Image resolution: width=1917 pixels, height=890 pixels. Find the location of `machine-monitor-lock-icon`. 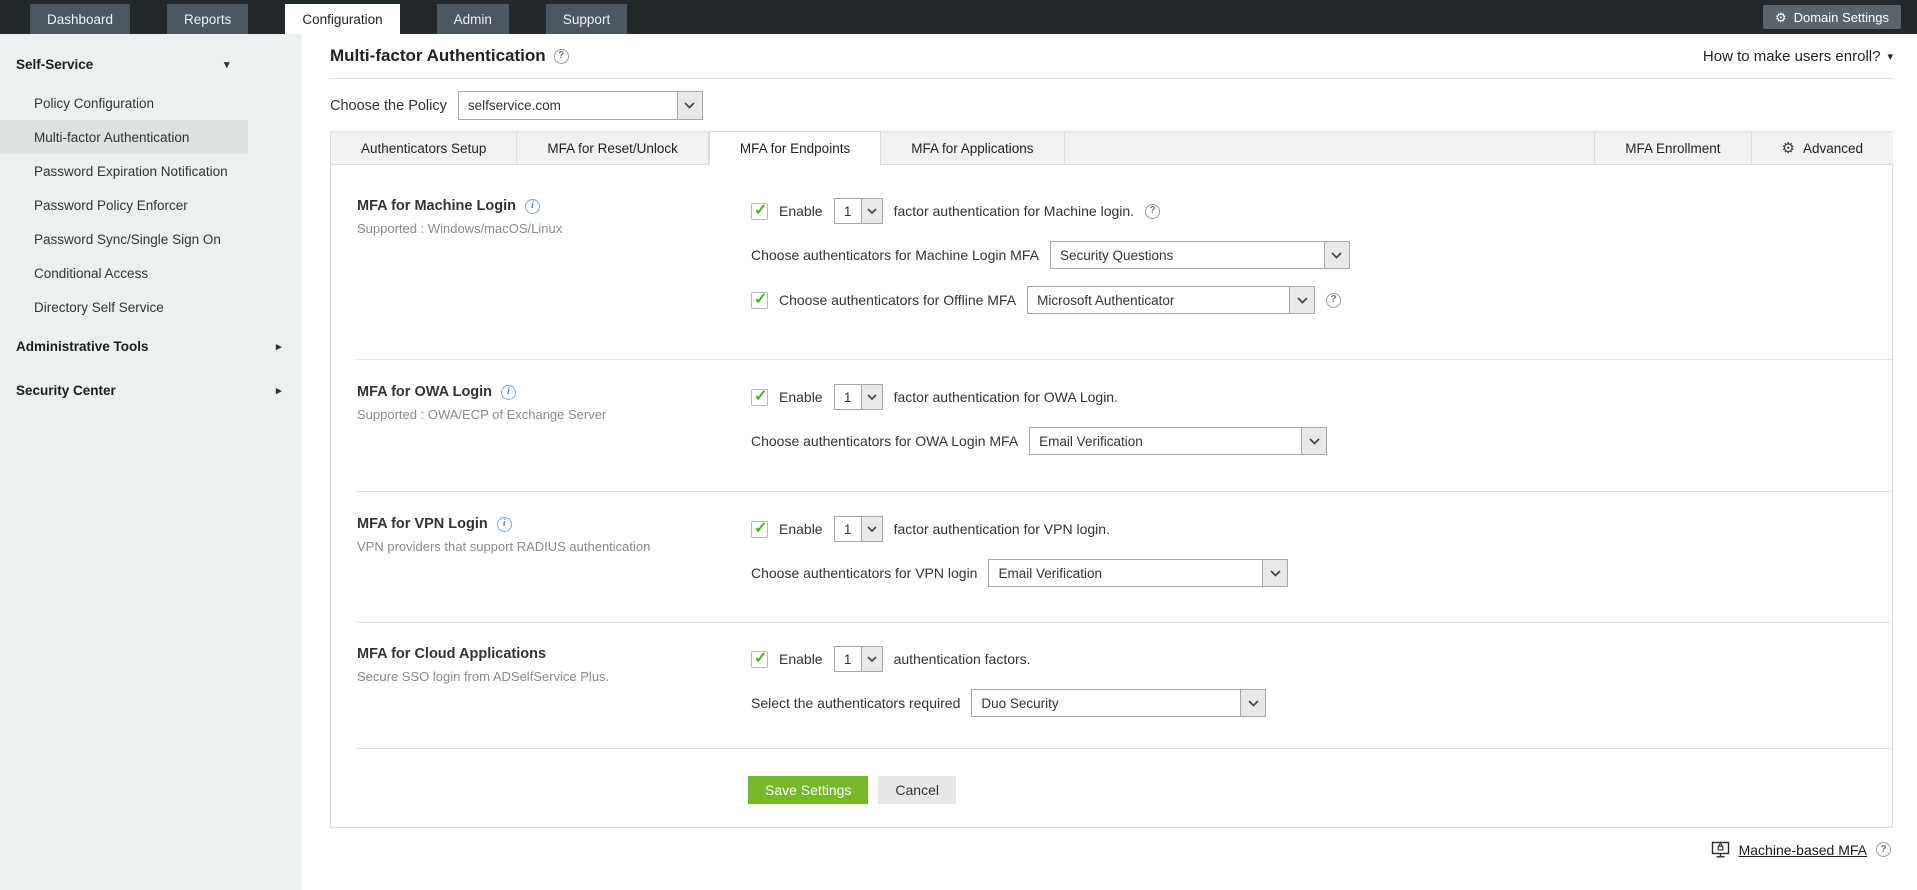

machine-monitor-lock-icon is located at coordinates (1720, 849).